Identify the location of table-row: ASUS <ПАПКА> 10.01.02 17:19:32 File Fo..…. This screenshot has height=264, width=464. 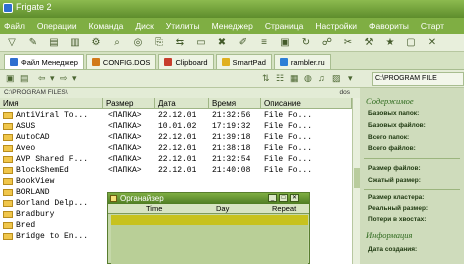
(176, 126).